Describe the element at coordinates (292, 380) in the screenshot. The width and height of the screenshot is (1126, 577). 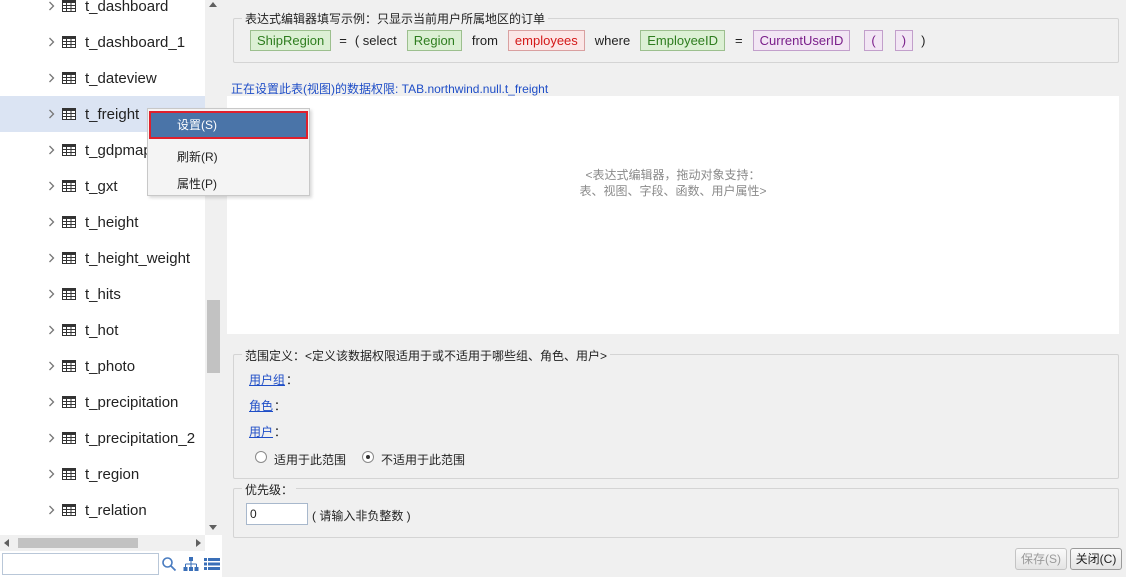
I see `user-group-colon: ：` at that location.